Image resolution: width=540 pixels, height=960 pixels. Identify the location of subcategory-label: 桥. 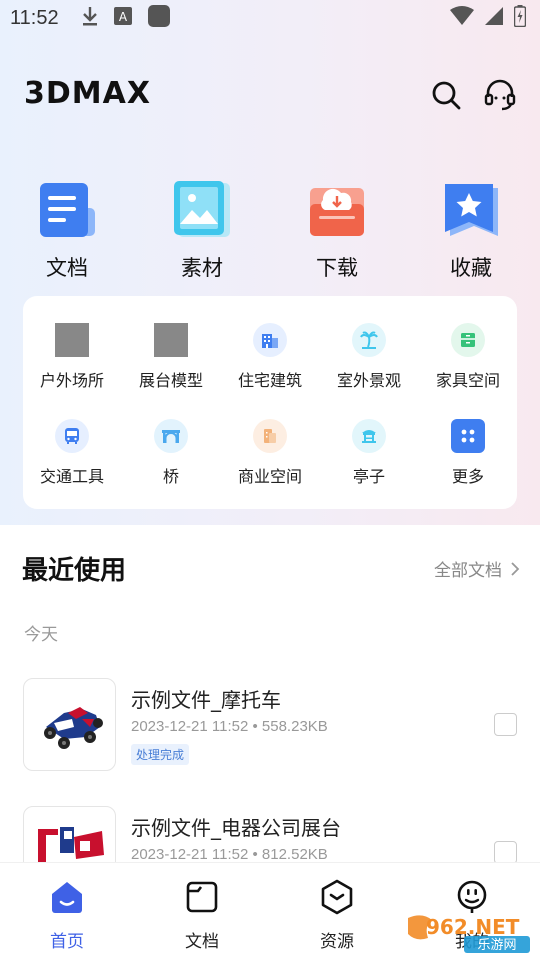
(170, 476).